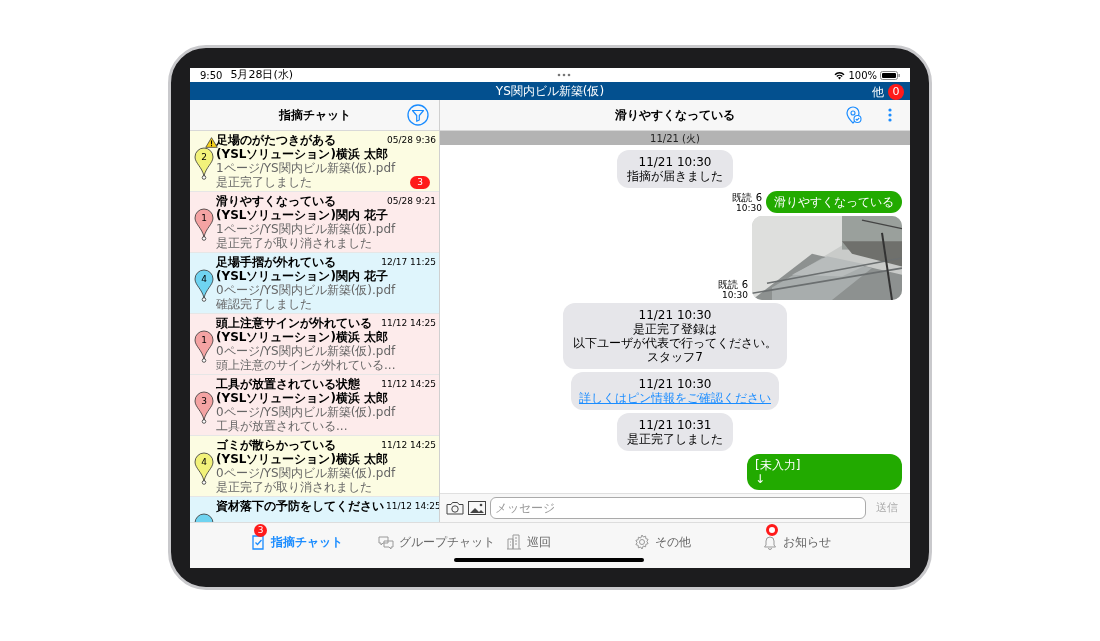 The height and width of the screenshot is (641, 1100). What do you see at coordinates (642, 542) in the screenshot?
I see `settings-icon` at bounding box center [642, 542].